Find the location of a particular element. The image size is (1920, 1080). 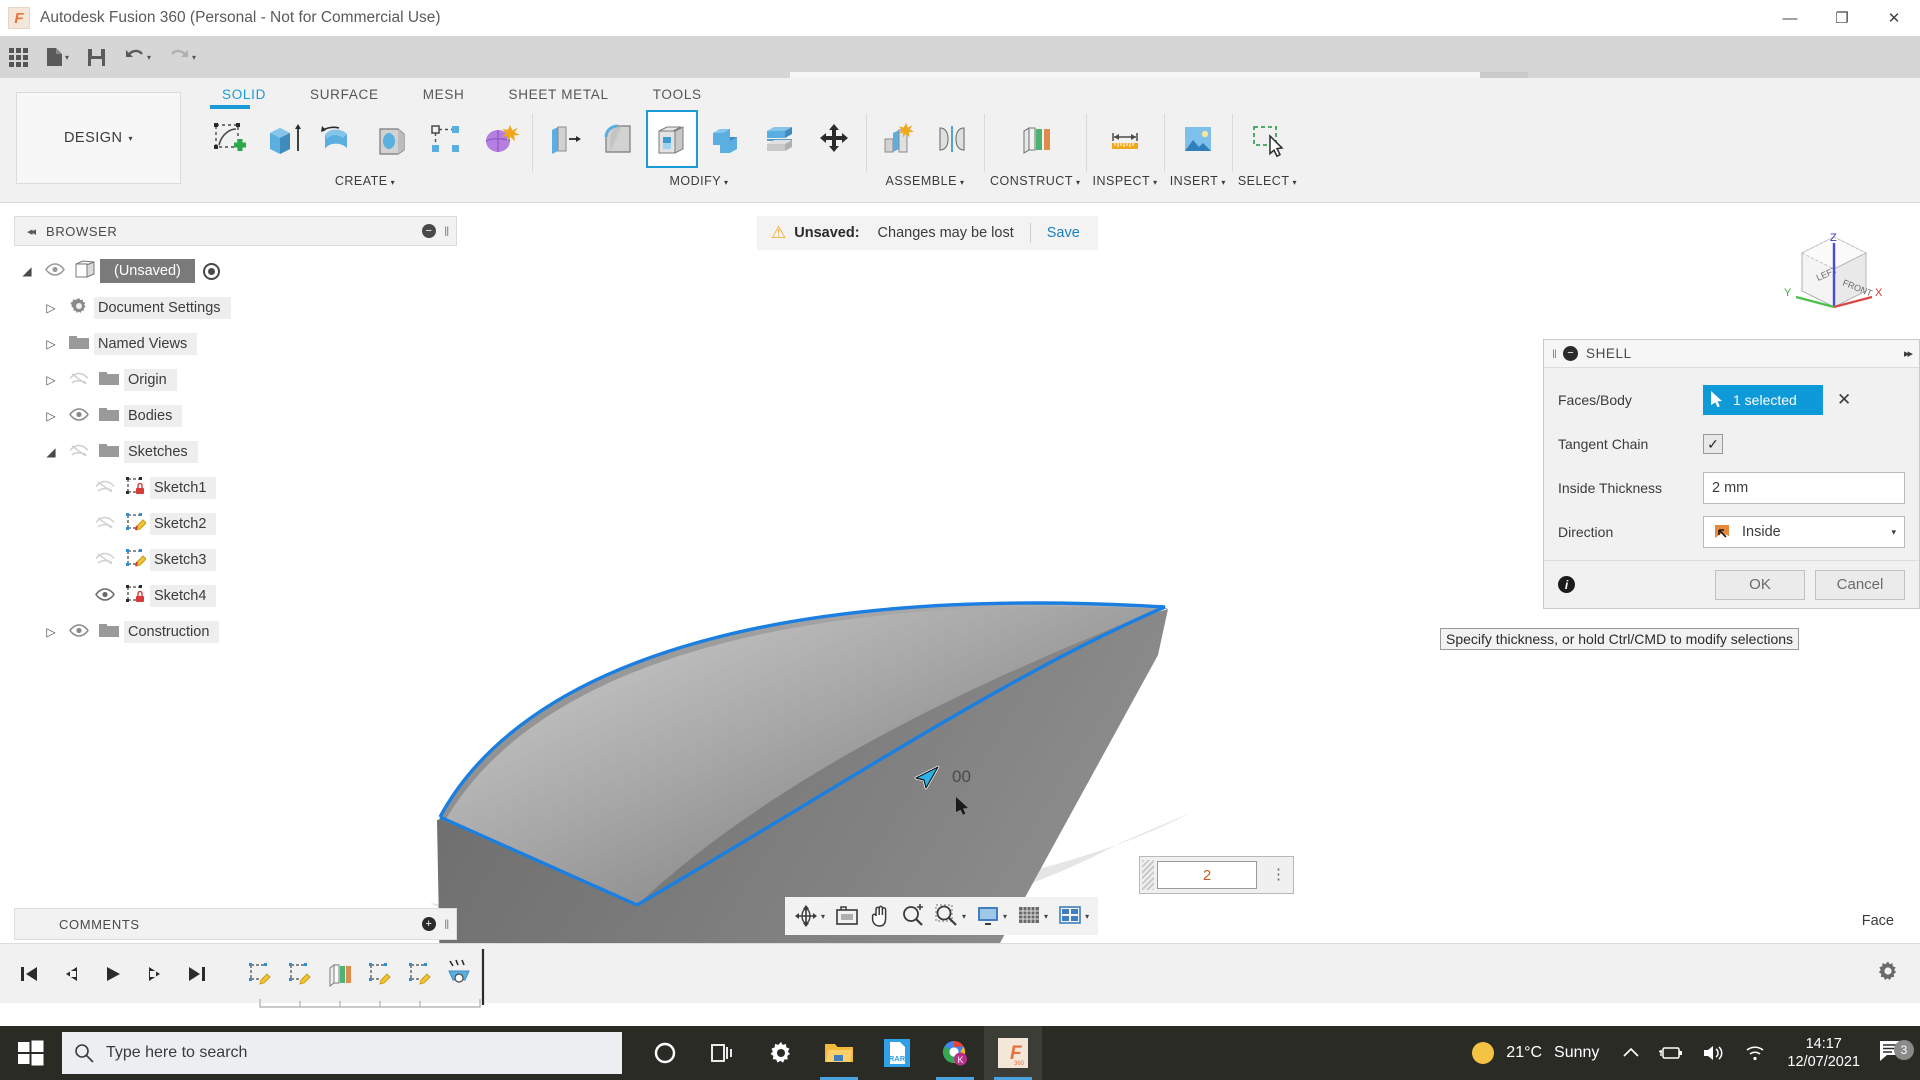

viewports-icon: ▾ is located at coordinates (1073, 916).